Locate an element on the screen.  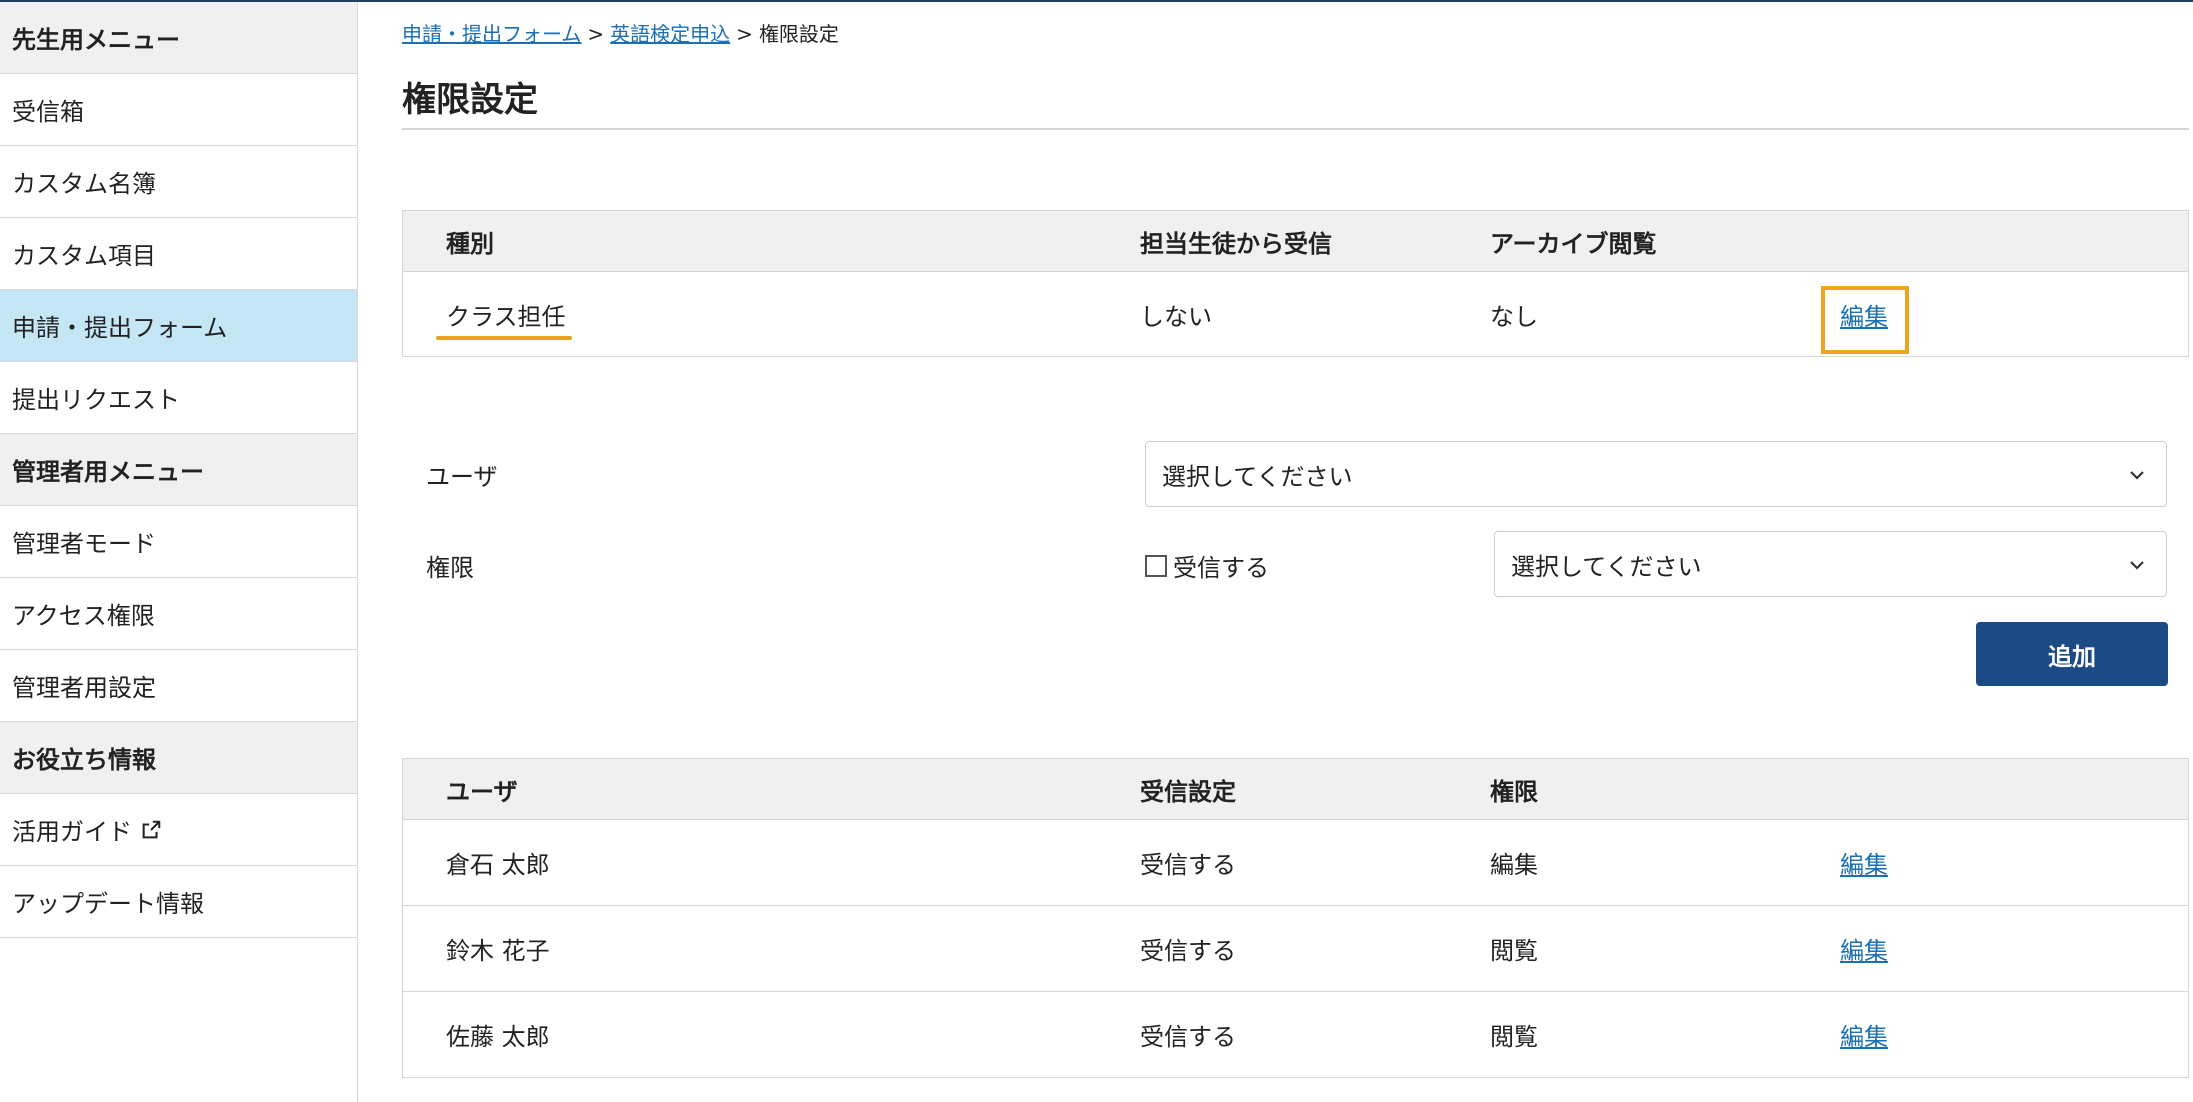
table-row: クラス担任 しない なし 編集 is located at coordinates (1295, 313).